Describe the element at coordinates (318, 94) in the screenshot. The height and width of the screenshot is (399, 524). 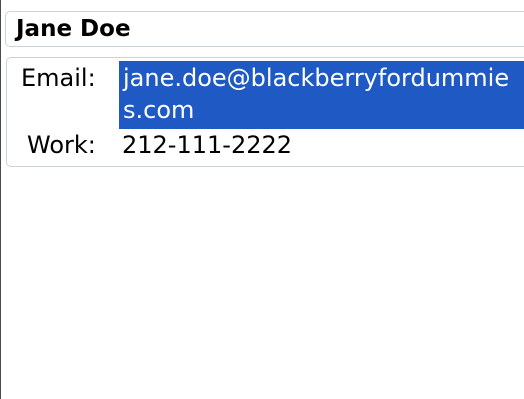
I see `email-value: jane.doe@blackberryfordummies.com` at that location.